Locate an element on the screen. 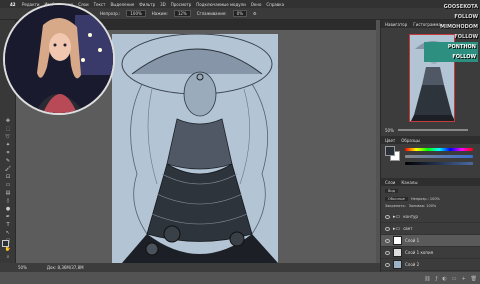 The width and height of the screenshot is (480, 284). marquee-tool-icon: ⬚ is located at coordinates (8, 129).